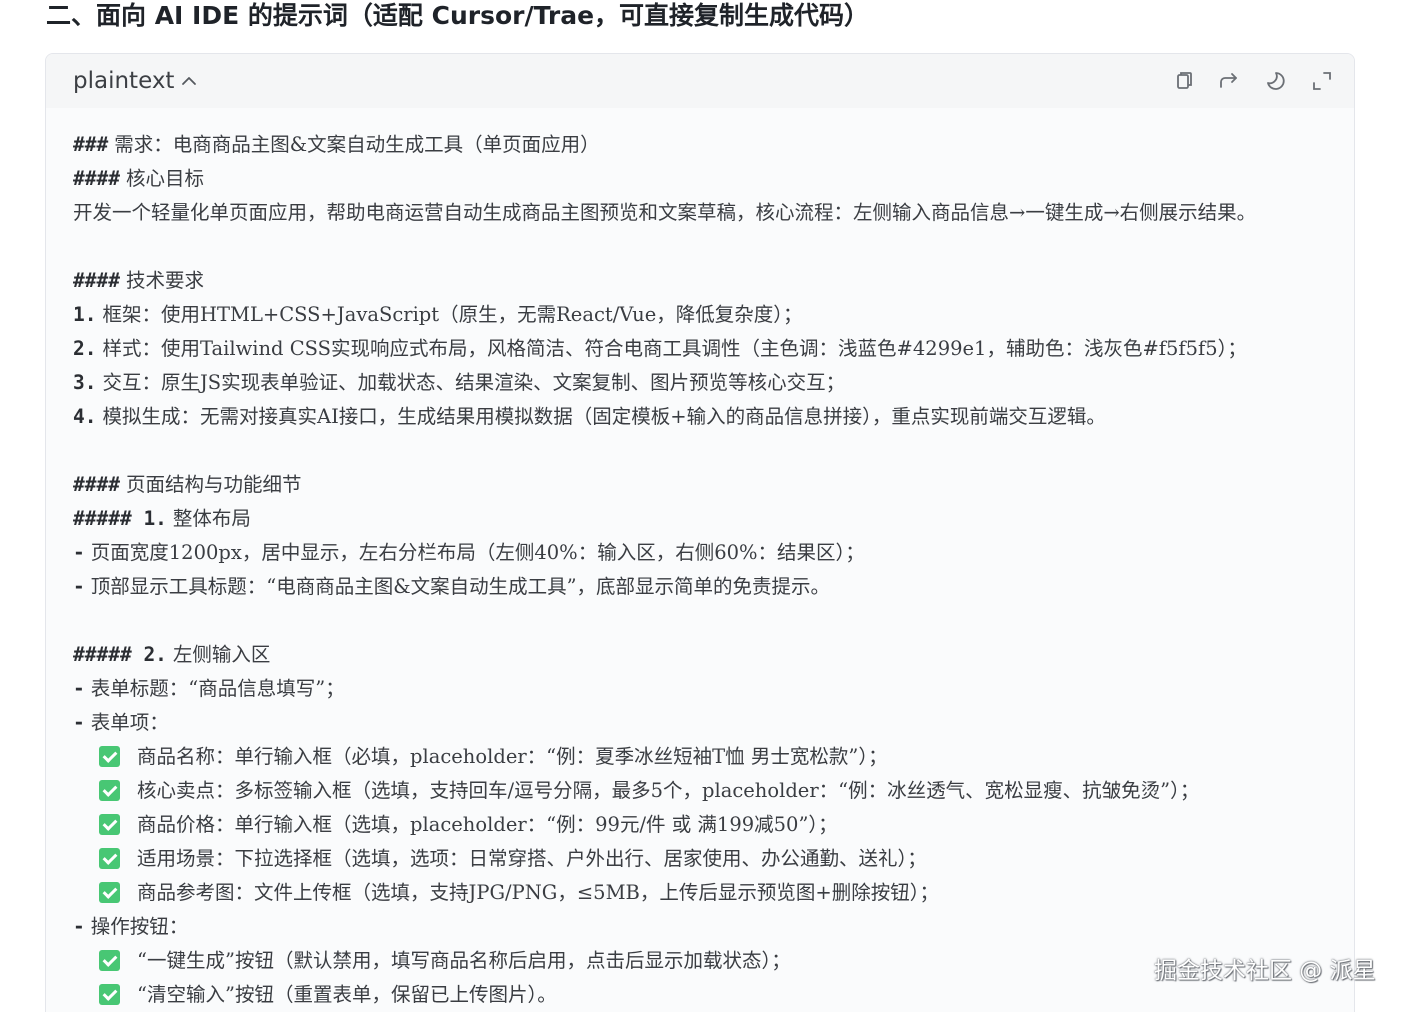 The height and width of the screenshot is (1012, 1416). Describe the element at coordinates (120, 654) in the screenshot. I see `markdown-marker: ##### 2.` at that location.